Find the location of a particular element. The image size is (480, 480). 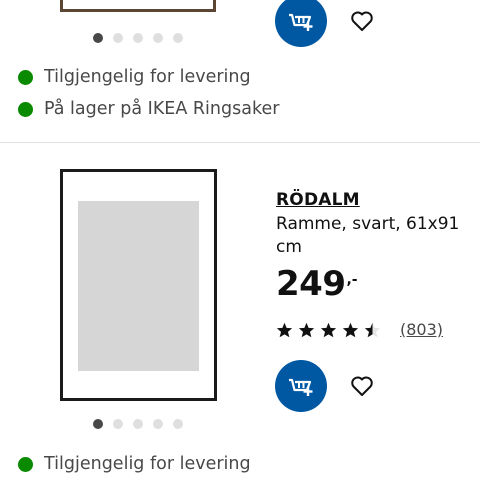

frame-picture-area is located at coordinates (138, 286).